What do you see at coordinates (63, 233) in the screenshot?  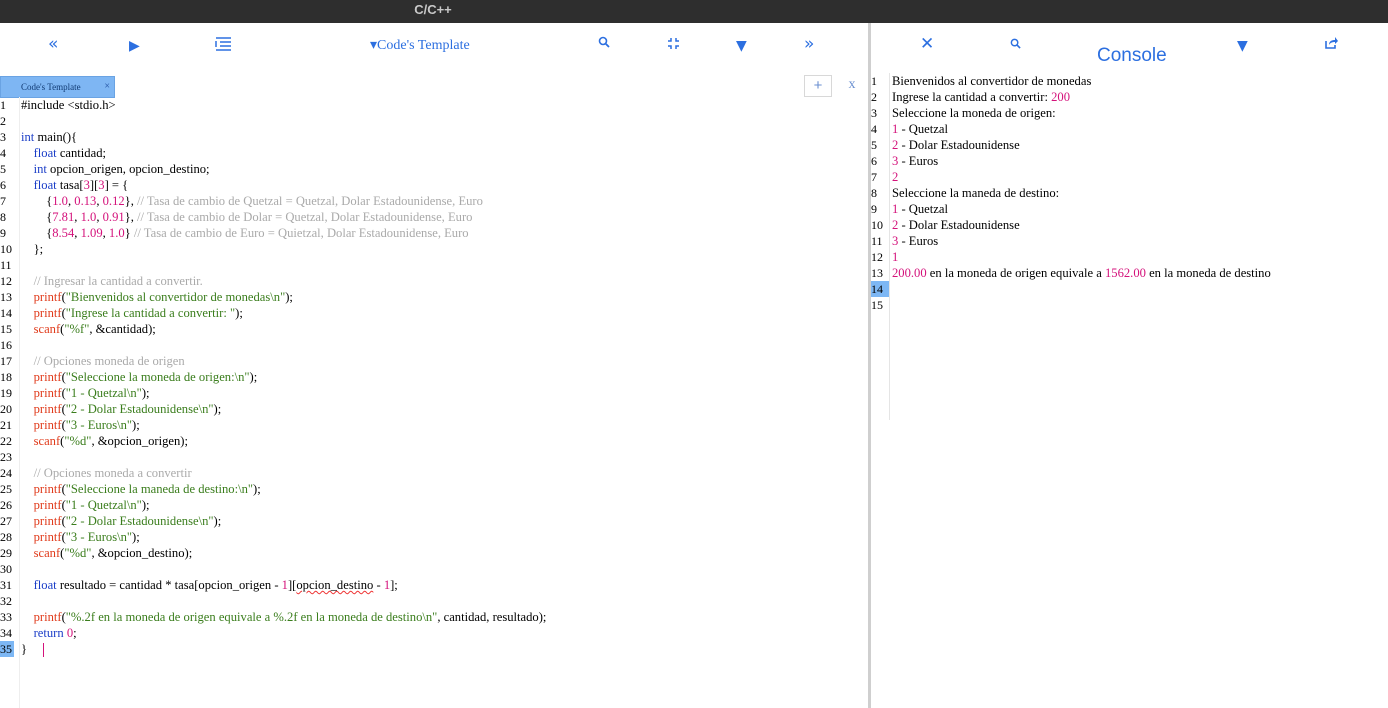 I see `code-token: 8.54` at bounding box center [63, 233].